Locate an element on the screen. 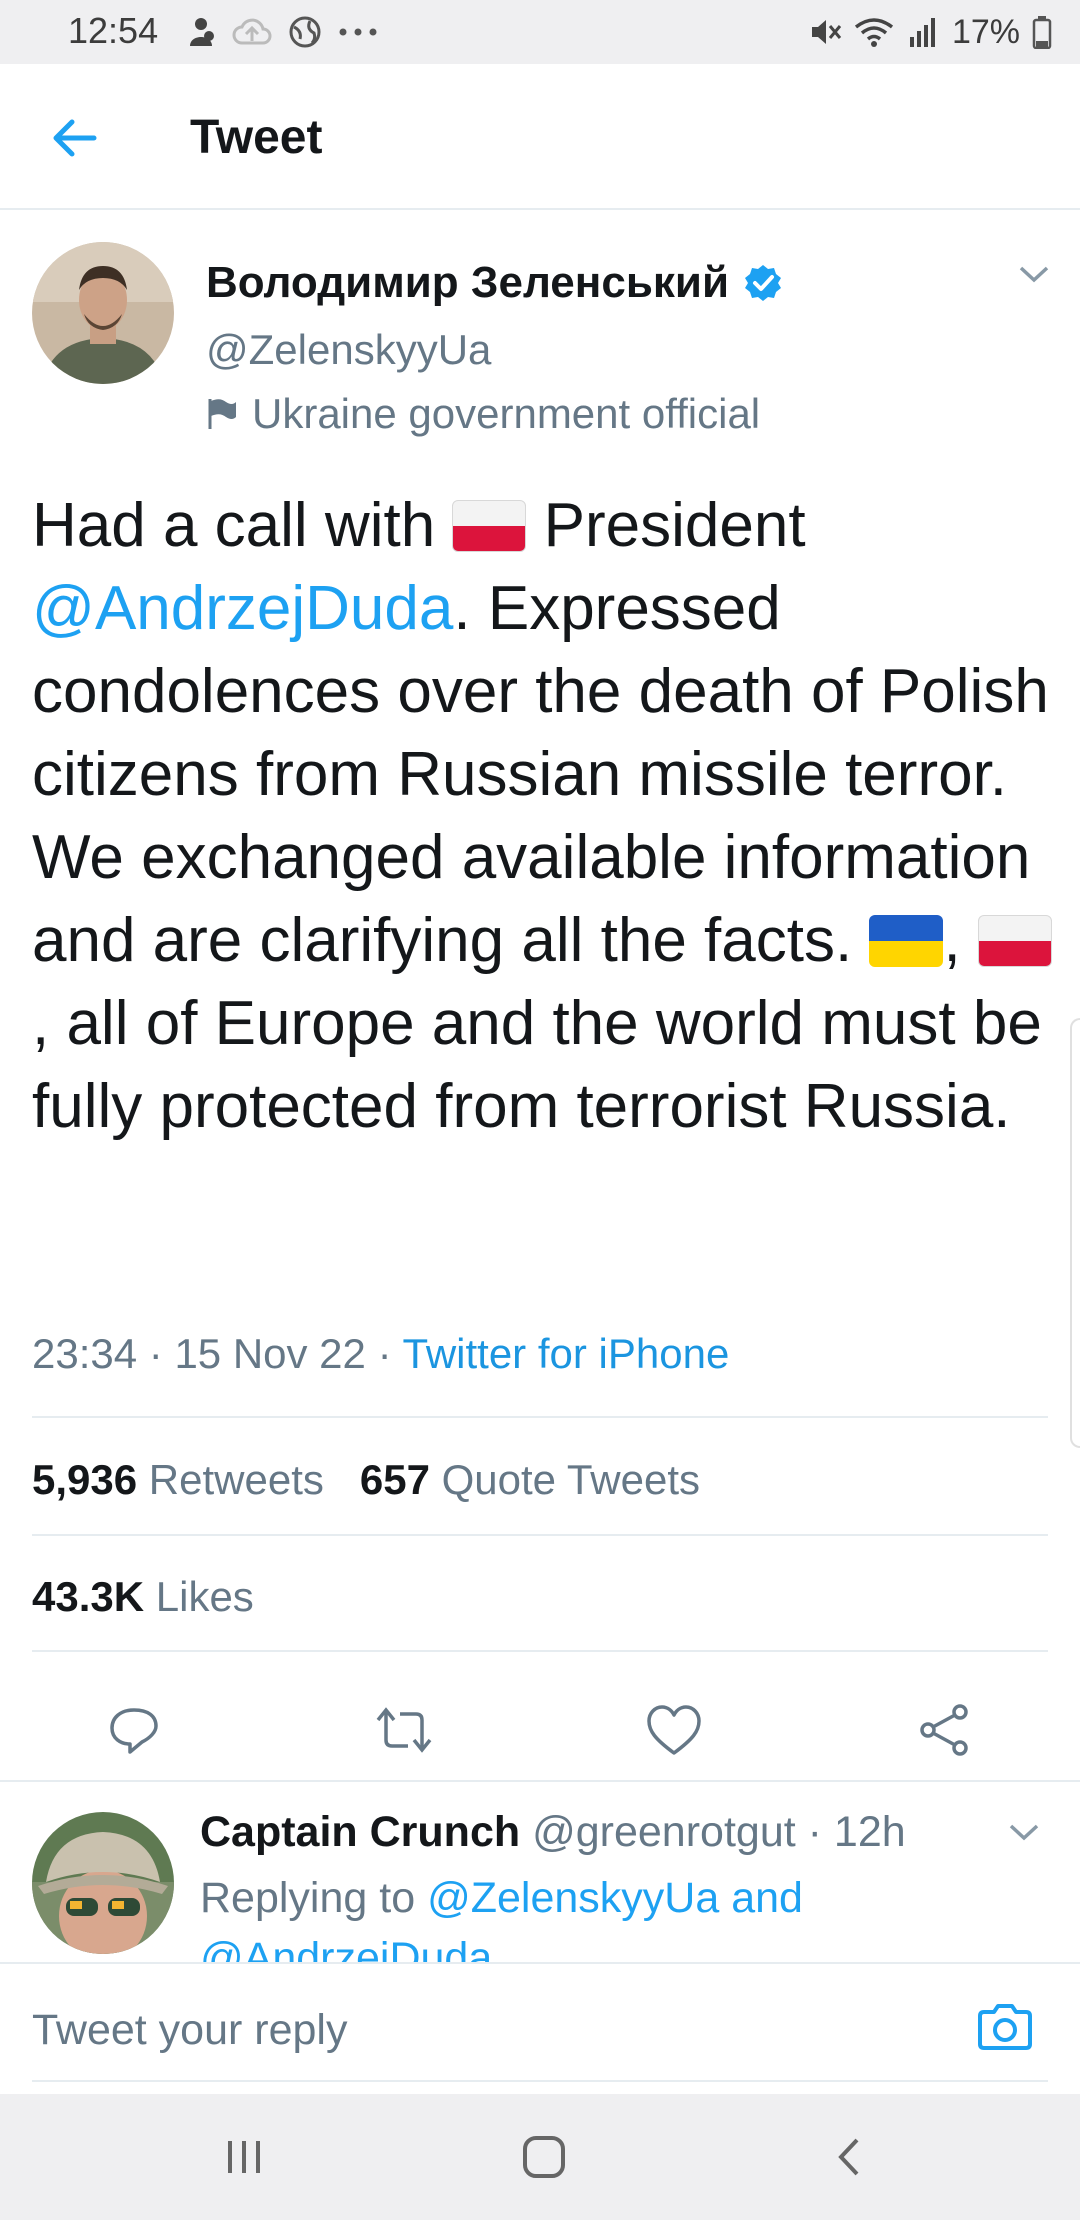 The width and height of the screenshot is (1080, 2220). tweet-options-button is located at coordinates (1034, 276).